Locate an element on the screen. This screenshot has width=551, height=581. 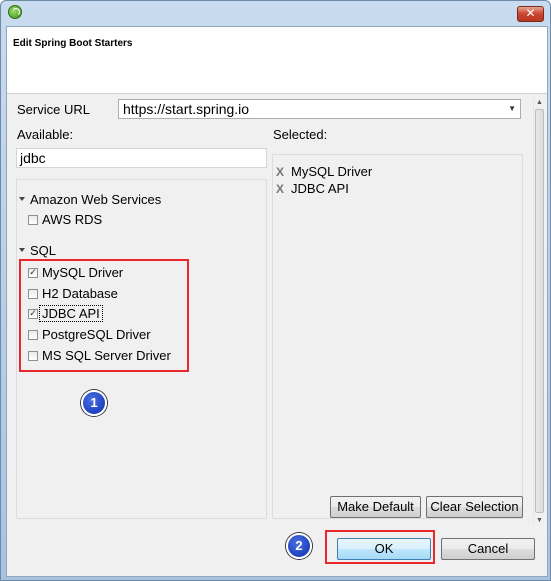
dialog-title: Edit Spring Boot Starters is located at coordinates (73, 43).